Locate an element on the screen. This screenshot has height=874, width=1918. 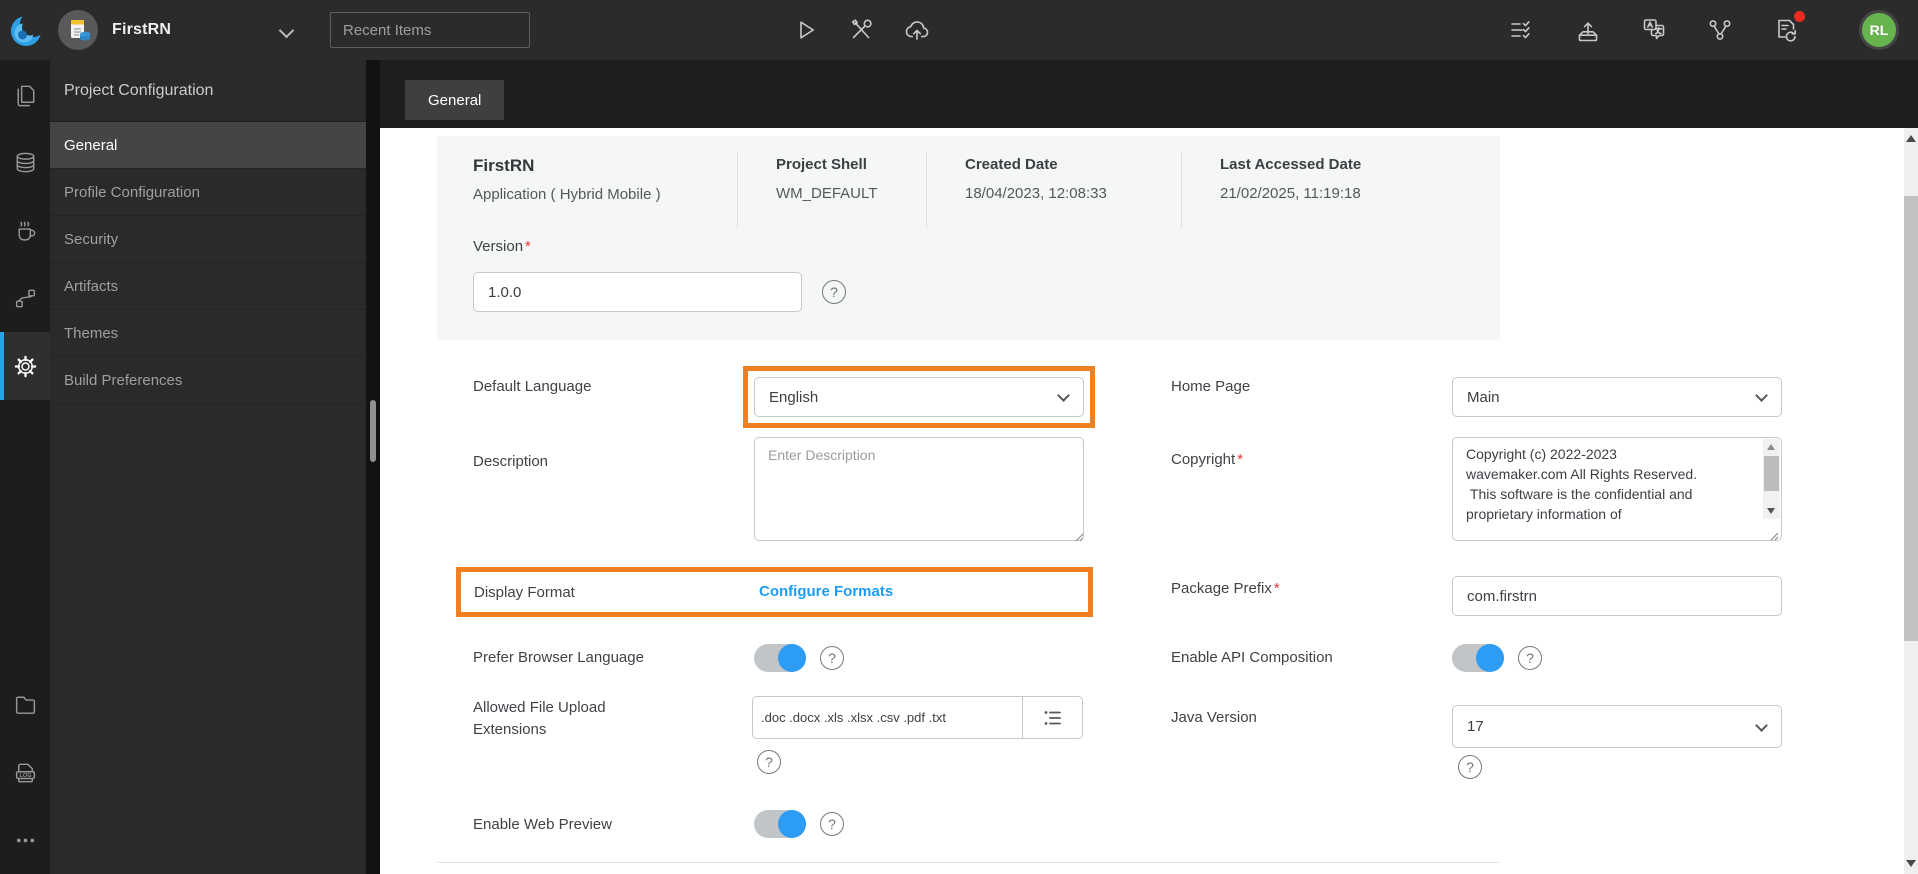
sidebar-scrollbar-thumb is located at coordinates (373, 431).